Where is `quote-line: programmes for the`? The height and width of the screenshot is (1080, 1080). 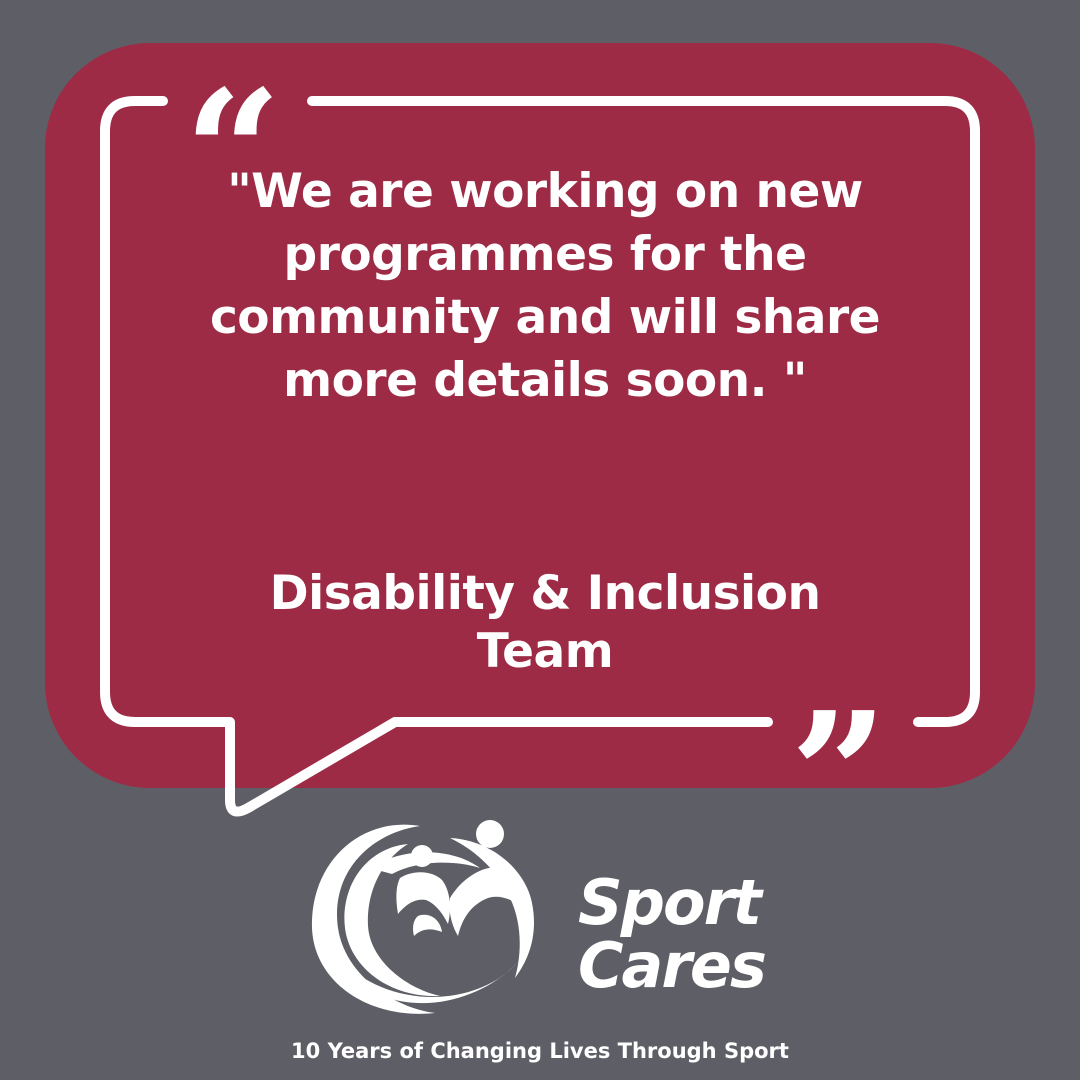 quote-line: programmes for the is located at coordinates (545, 254).